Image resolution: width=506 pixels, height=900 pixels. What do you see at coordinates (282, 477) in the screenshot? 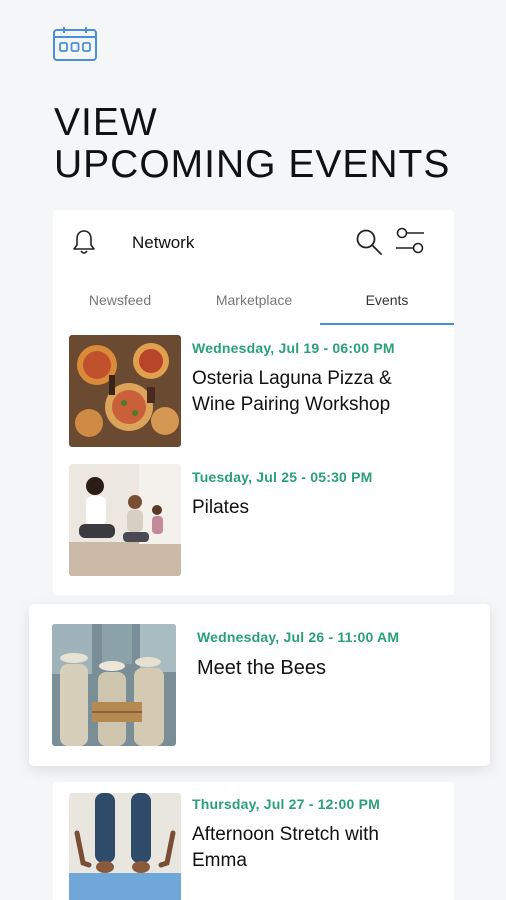
I see `event-date: Tuesday, Jul 25 - 05:30 PM` at bounding box center [282, 477].